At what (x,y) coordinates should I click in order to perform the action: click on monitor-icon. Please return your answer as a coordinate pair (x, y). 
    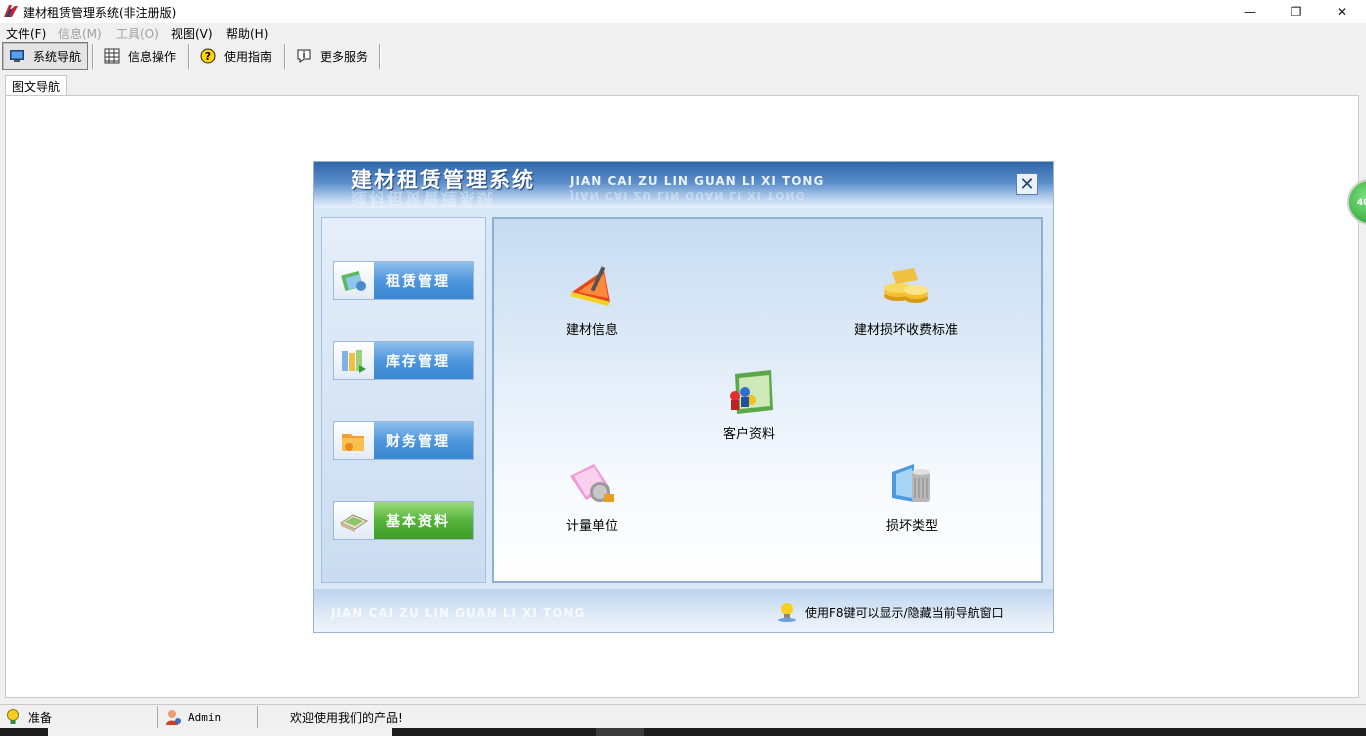
    Looking at the image, I should click on (17, 56).